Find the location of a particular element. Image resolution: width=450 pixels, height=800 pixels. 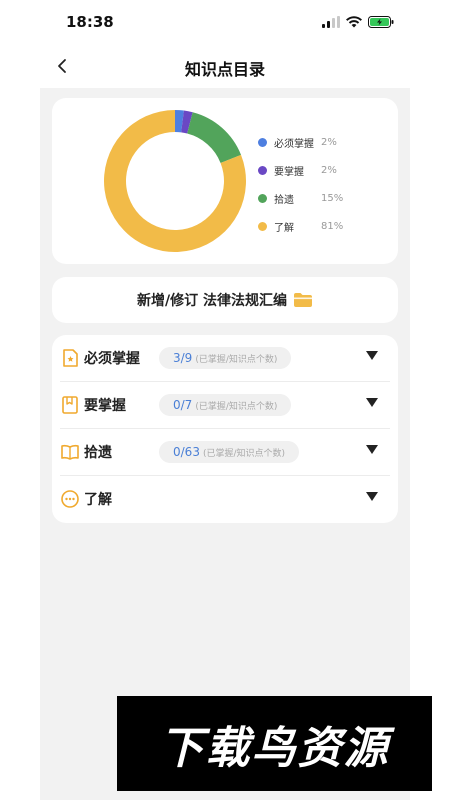

list-item-understand: 了解 is located at coordinates (225, 499).